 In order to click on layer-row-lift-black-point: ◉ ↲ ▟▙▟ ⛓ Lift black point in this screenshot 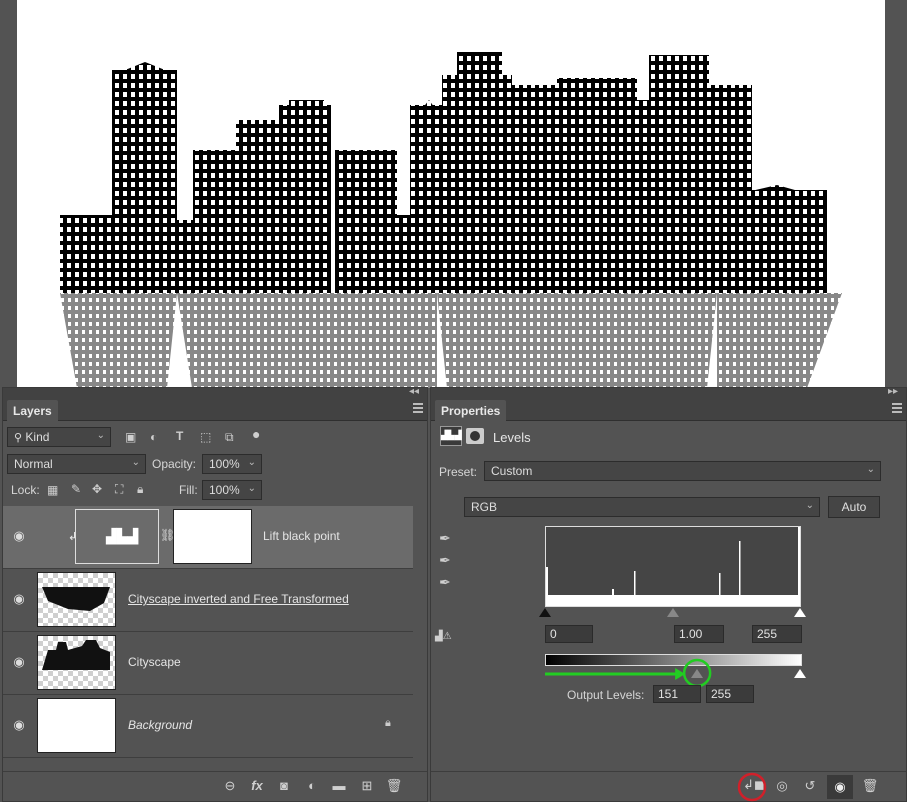, I will do `click(208, 537)`.